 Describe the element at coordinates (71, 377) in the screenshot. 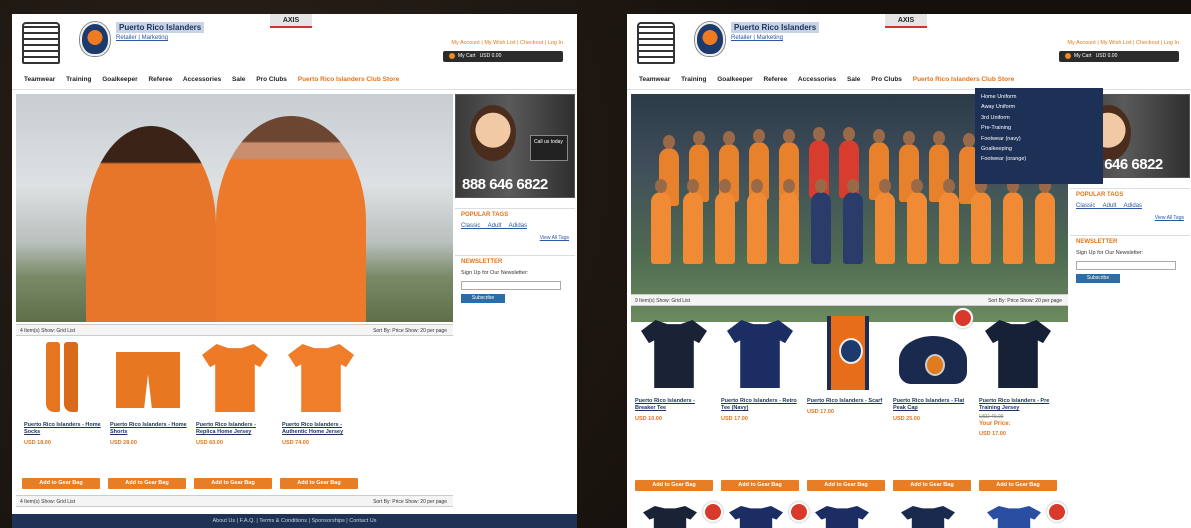

I see `socks-image` at that location.